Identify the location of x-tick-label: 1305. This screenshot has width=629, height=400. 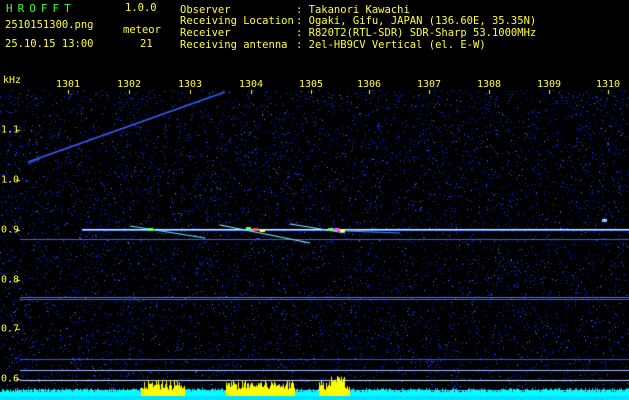
(311, 84).